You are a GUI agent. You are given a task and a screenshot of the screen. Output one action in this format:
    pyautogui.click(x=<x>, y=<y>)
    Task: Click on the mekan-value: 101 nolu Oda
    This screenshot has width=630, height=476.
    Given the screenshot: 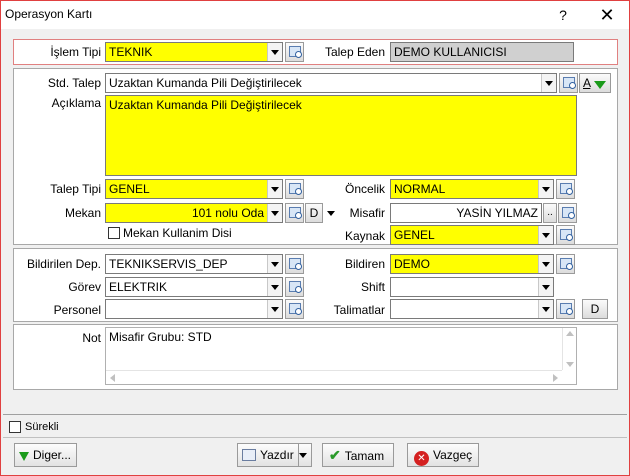 What is the action you would take?
    pyautogui.click(x=227, y=213)
    